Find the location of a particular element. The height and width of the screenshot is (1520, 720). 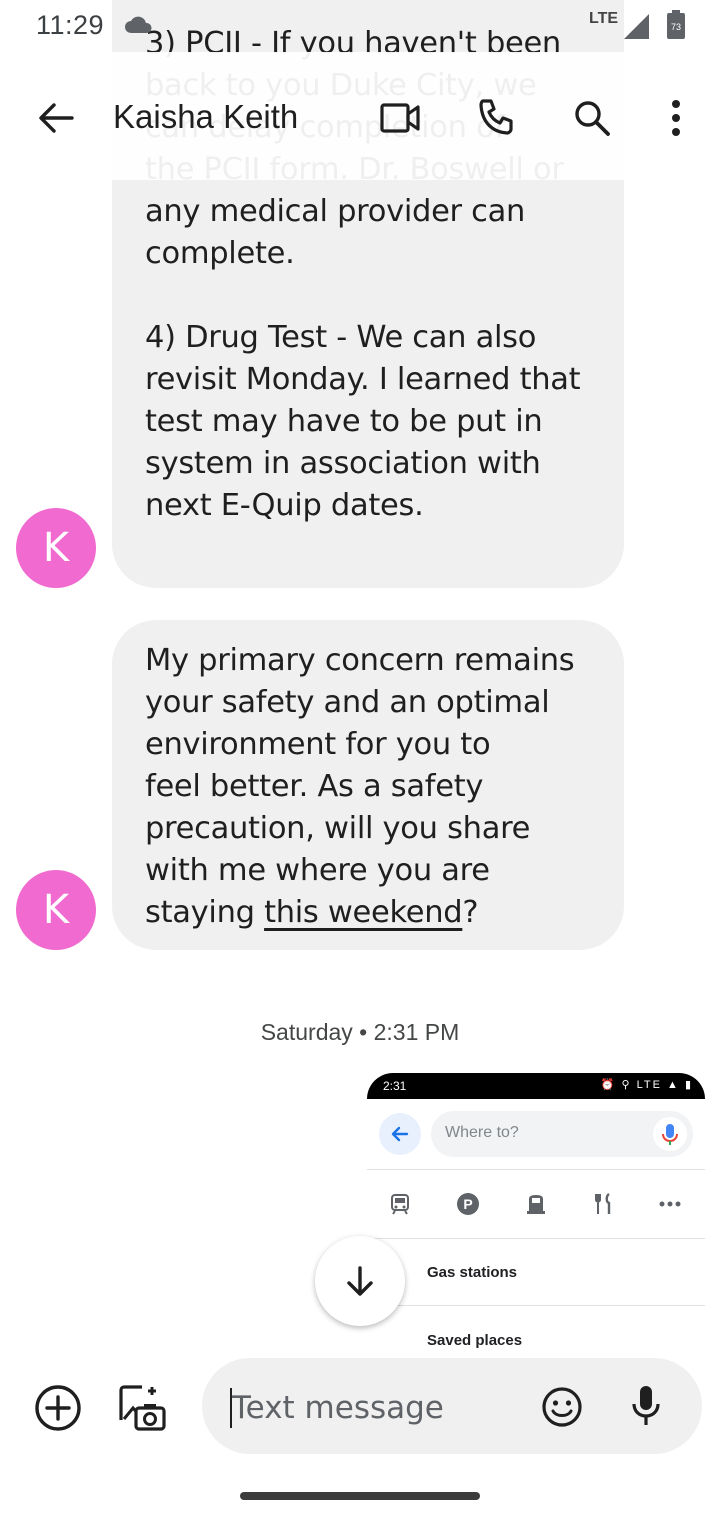

message-input: Text message is located at coordinates (452, 1406).